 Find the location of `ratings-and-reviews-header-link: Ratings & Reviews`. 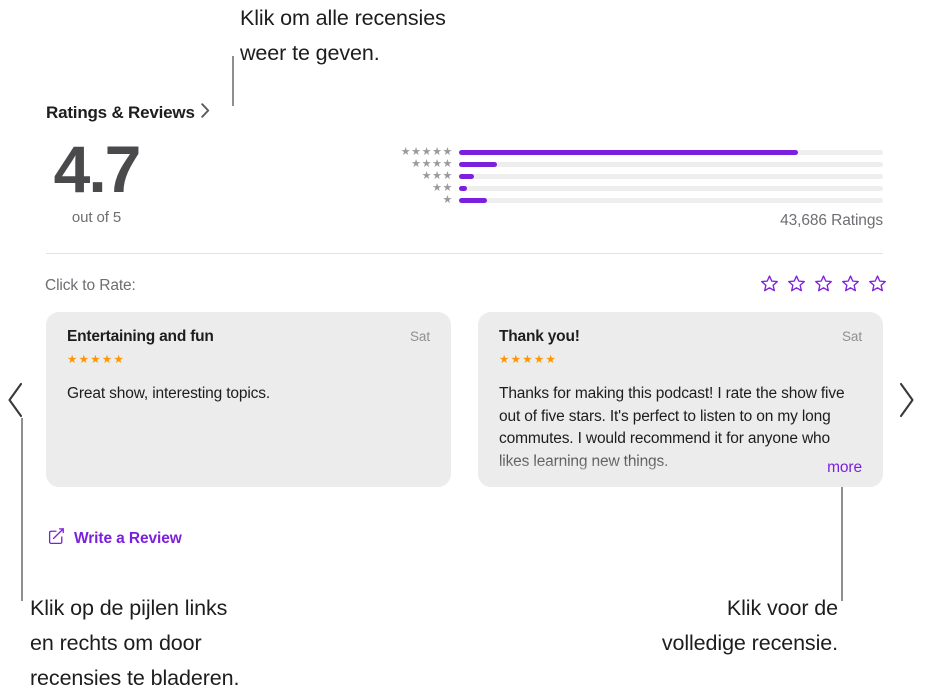

ratings-and-reviews-header-link: Ratings & Reviews is located at coordinates (128, 113).